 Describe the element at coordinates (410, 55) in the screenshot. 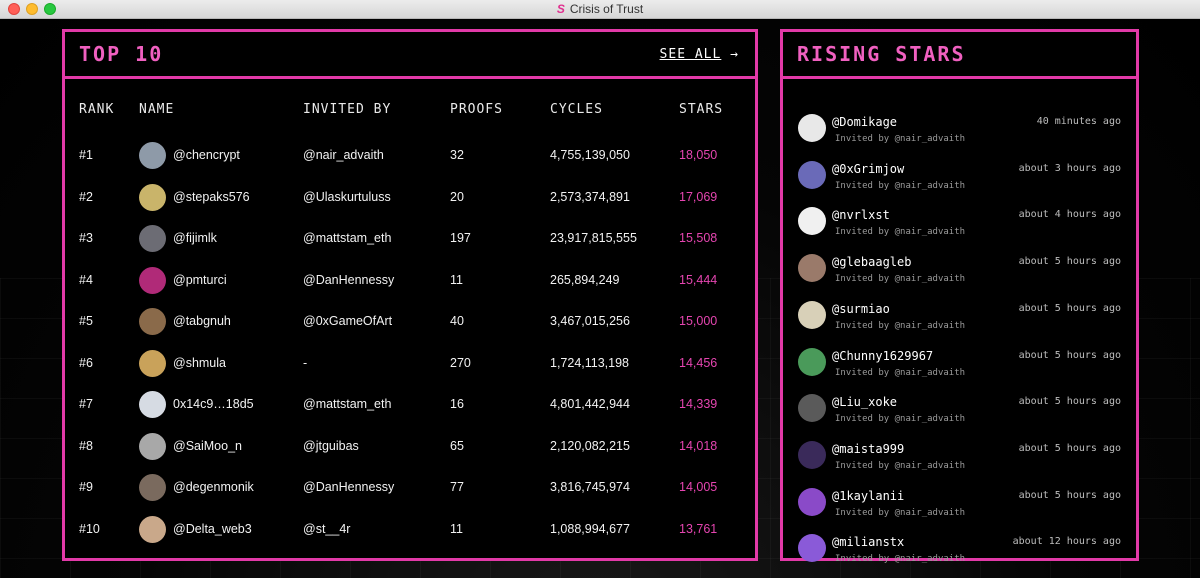

I see `top10-header: TOP 10 SEE ALL →` at that location.